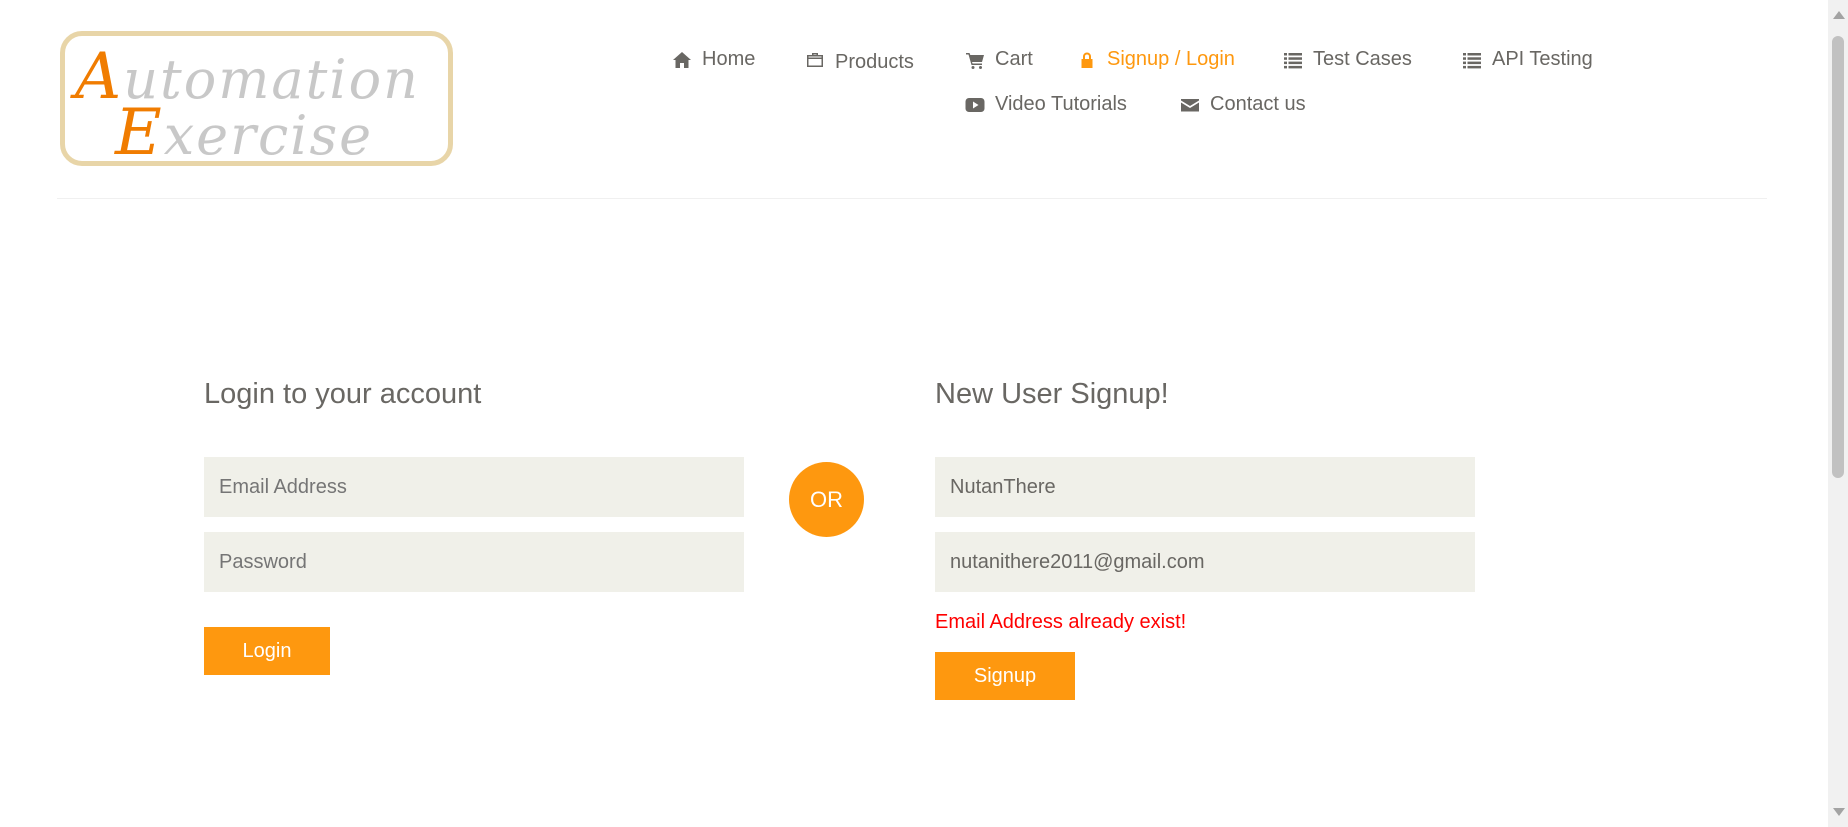 The image size is (1848, 827). I want to click on briefcase-icon, so click(815, 60).